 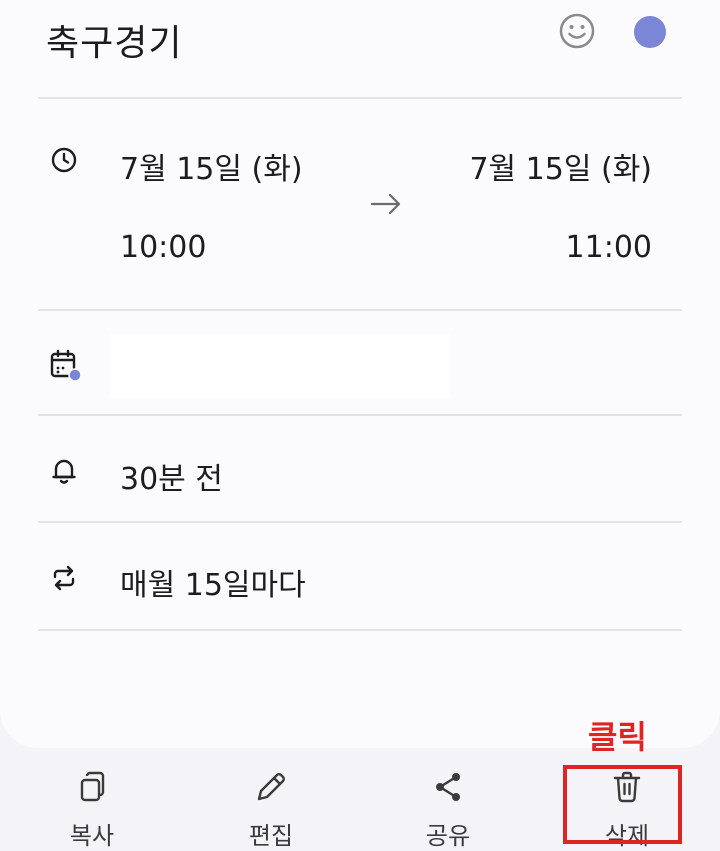 What do you see at coordinates (271, 787) in the screenshot?
I see `pencil-icon` at bounding box center [271, 787].